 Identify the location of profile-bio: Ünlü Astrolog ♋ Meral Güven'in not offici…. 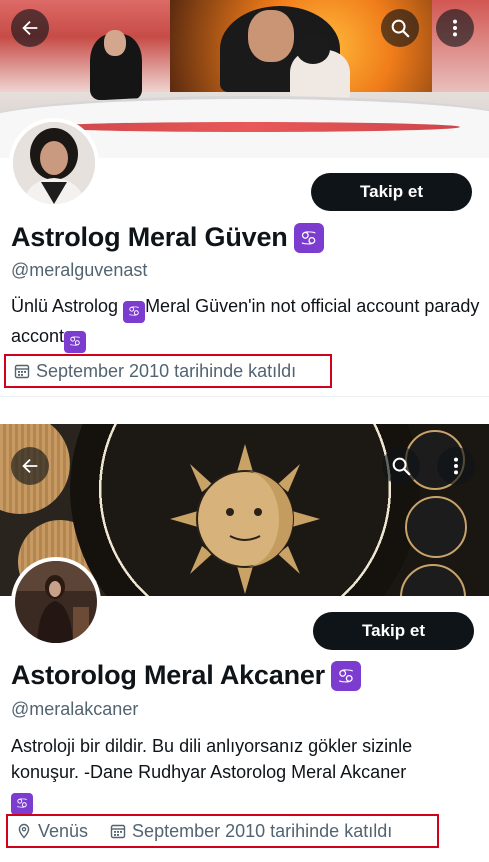
(246, 323).